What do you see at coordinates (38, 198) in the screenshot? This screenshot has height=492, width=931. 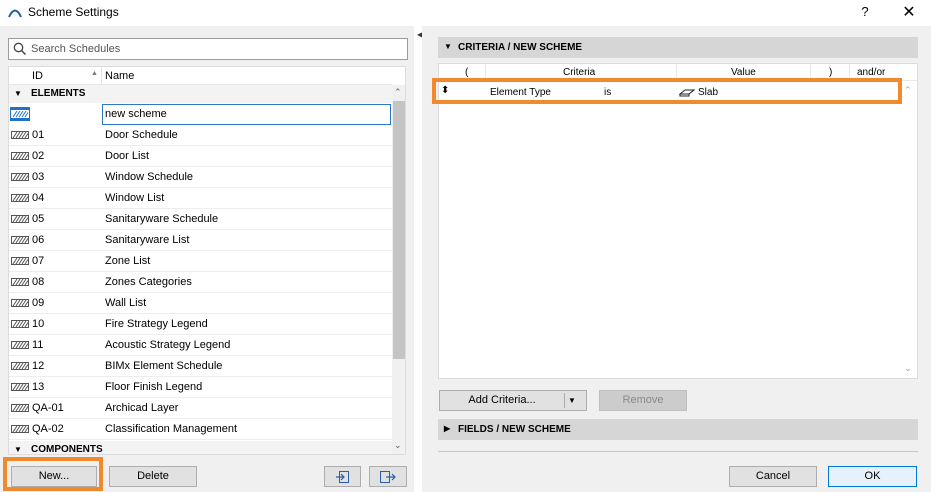 I see `row-id: 04` at bounding box center [38, 198].